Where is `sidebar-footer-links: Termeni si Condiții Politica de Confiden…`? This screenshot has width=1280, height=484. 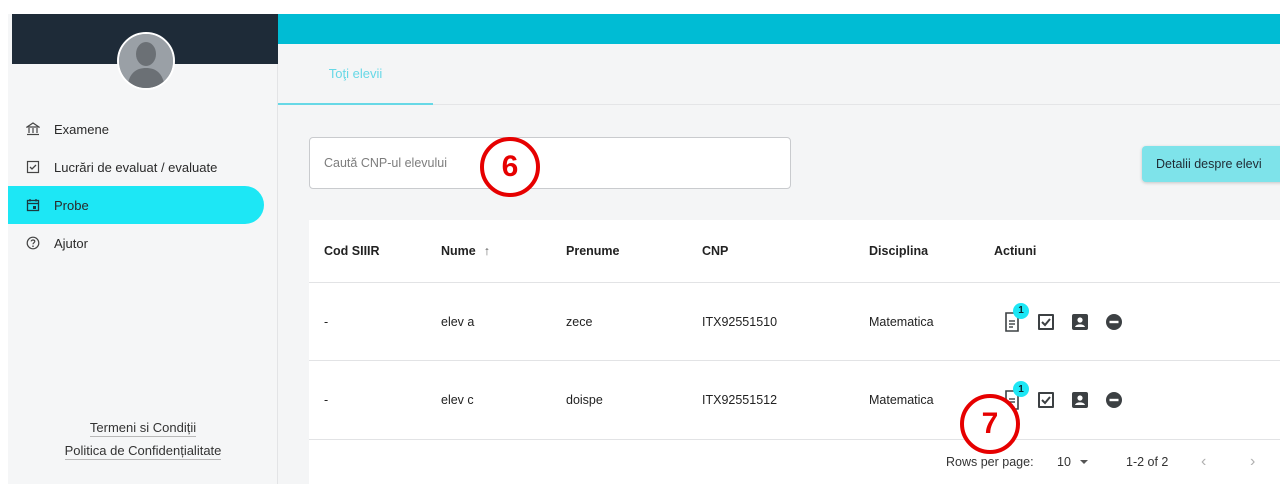
sidebar-footer-links: Termeni si Condiții Politica de Confiden… is located at coordinates (143, 443).